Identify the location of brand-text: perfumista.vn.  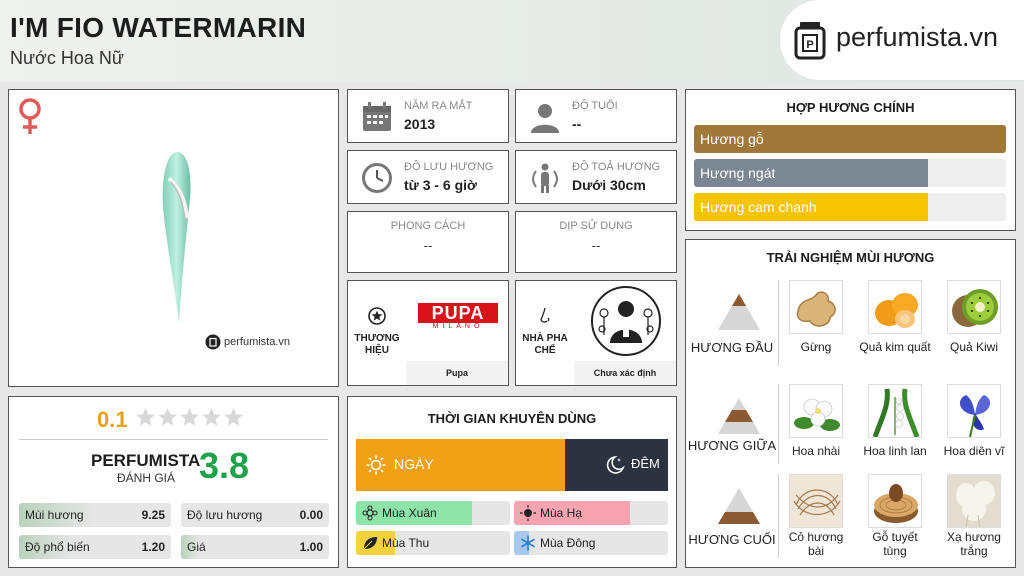
(917, 37).